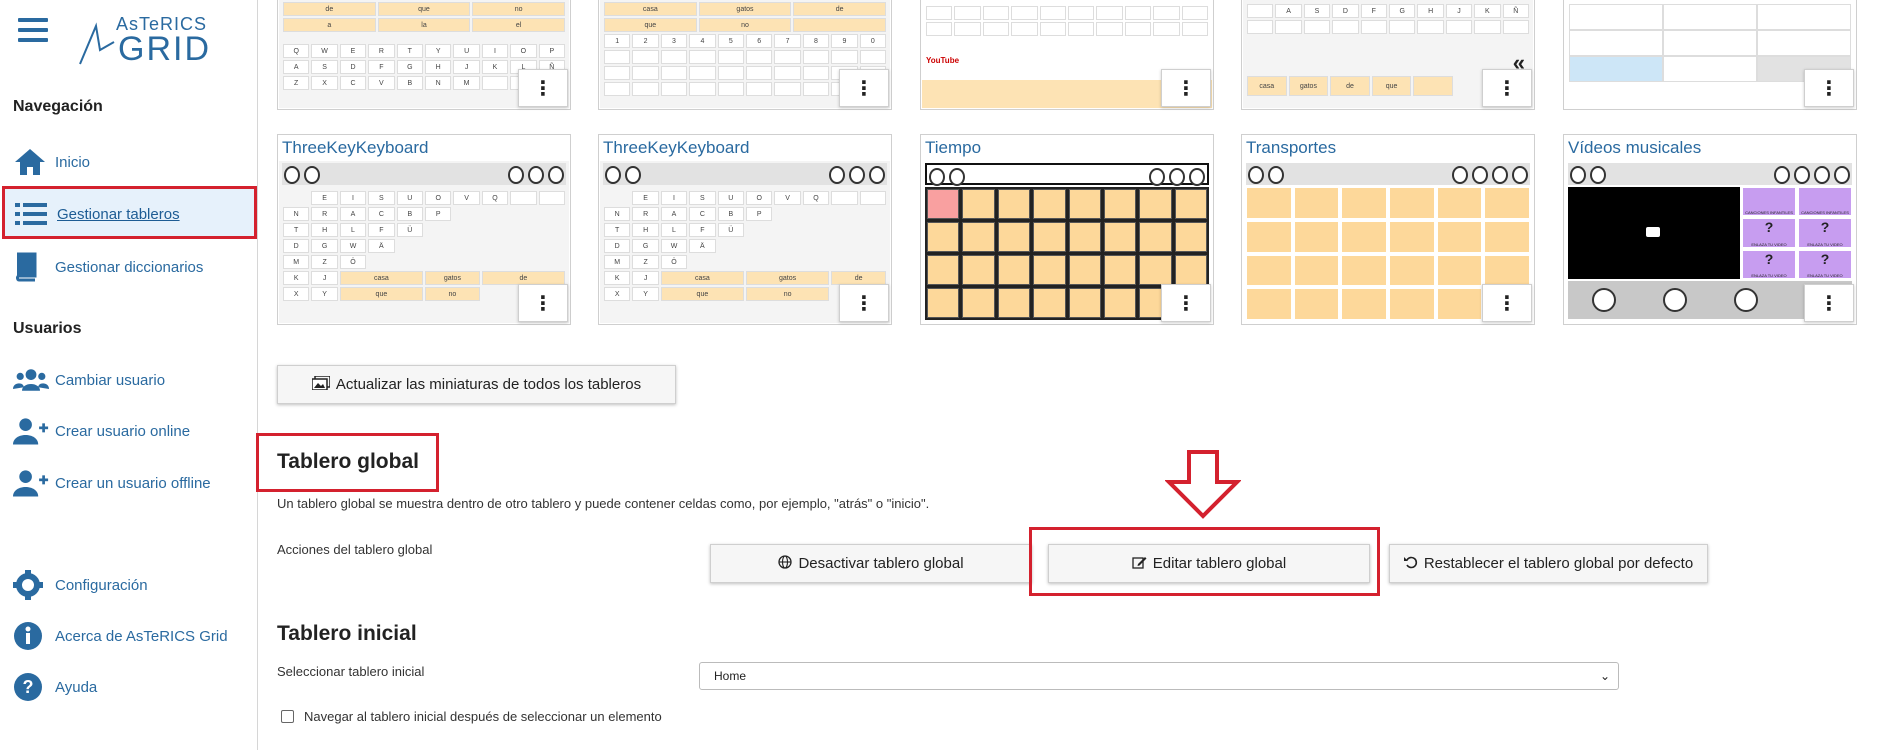 The image size is (1887, 750). I want to click on pause-icon, so click(1674, 300).